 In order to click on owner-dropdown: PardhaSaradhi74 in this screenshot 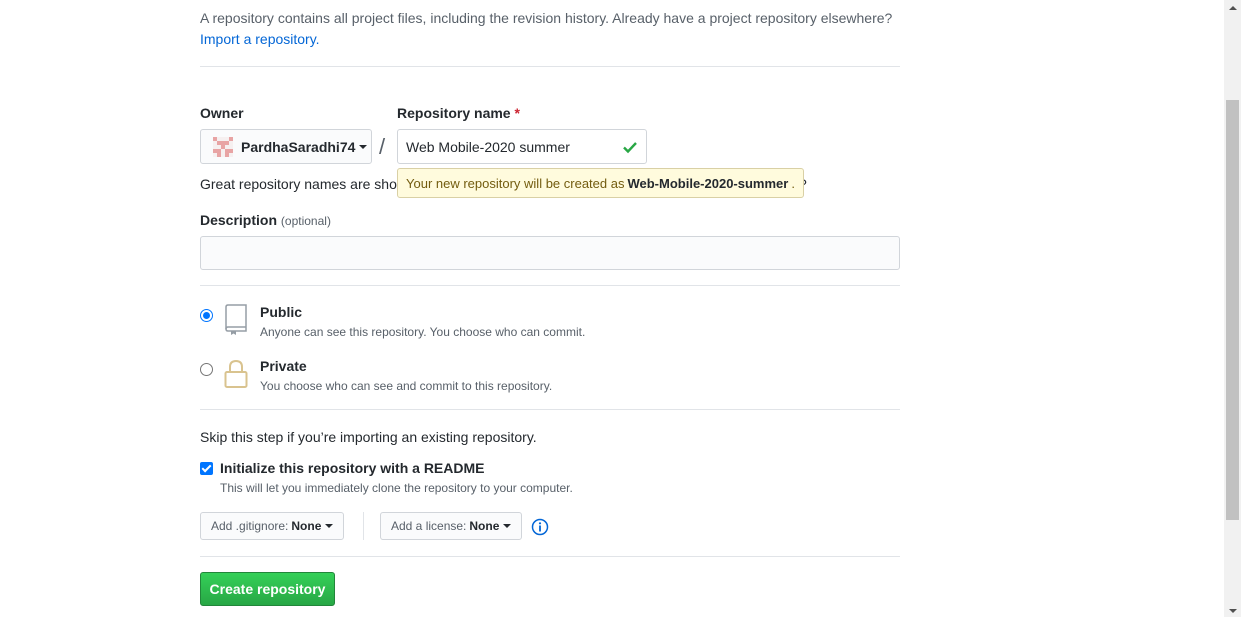, I will do `click(286, 146)`.